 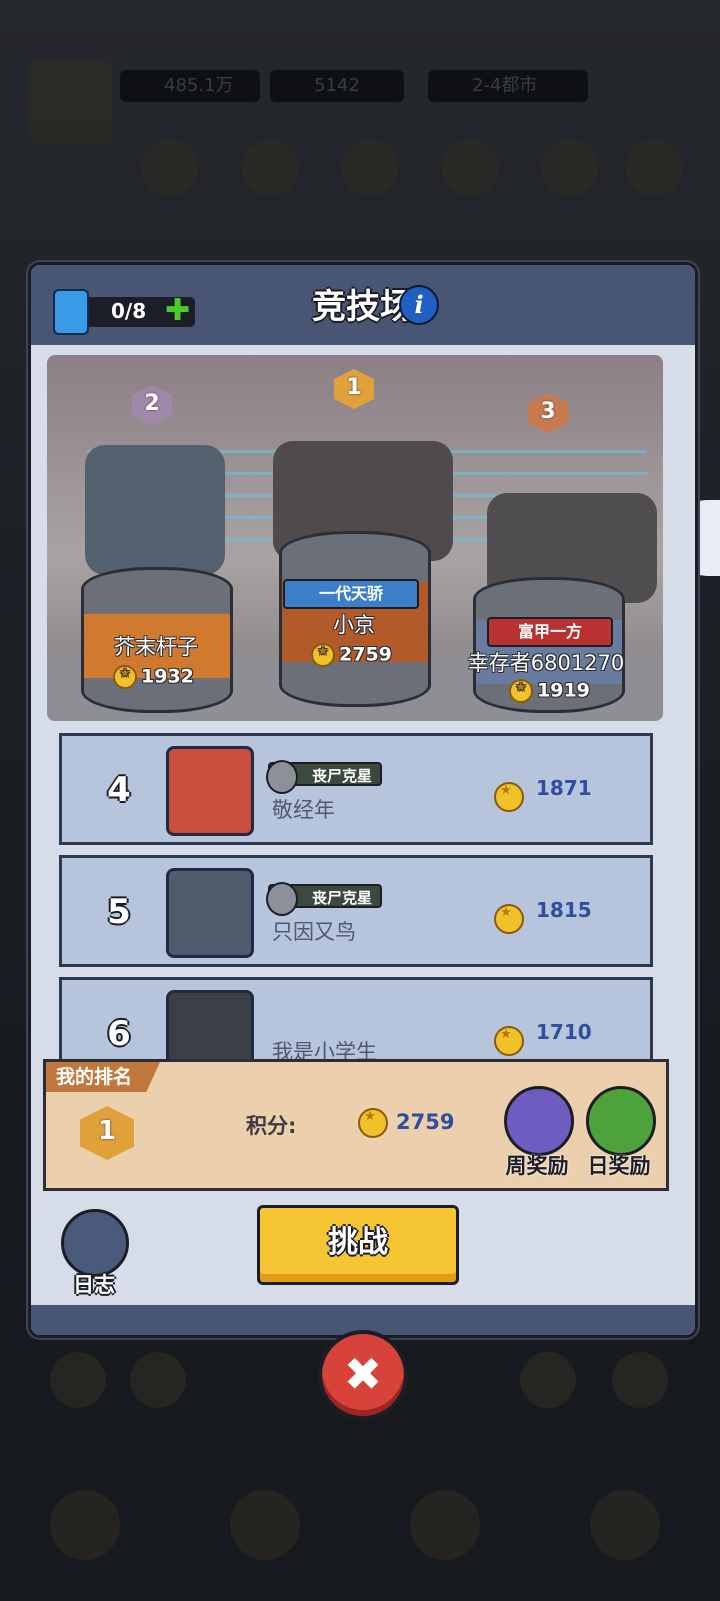 What do you see at coordinates (550, 632) in the screenshot?
I see `podium-3-title-badge: 富甲一方` at bounding box center [550, 632].